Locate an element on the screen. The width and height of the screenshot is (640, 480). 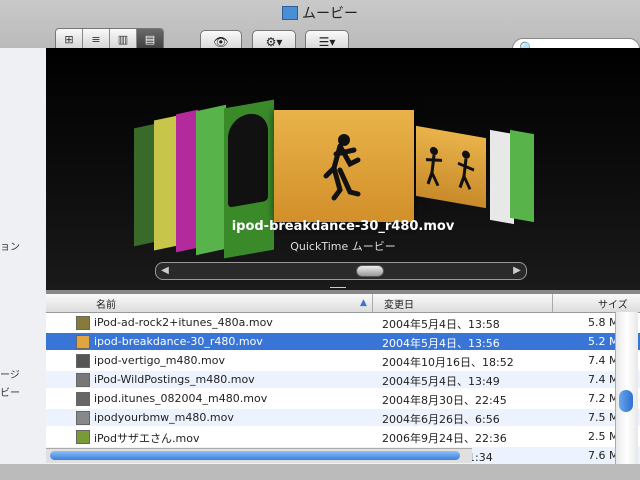
file-name: ipodyourbmw_m480.mov is located at coordinates (164, 417).